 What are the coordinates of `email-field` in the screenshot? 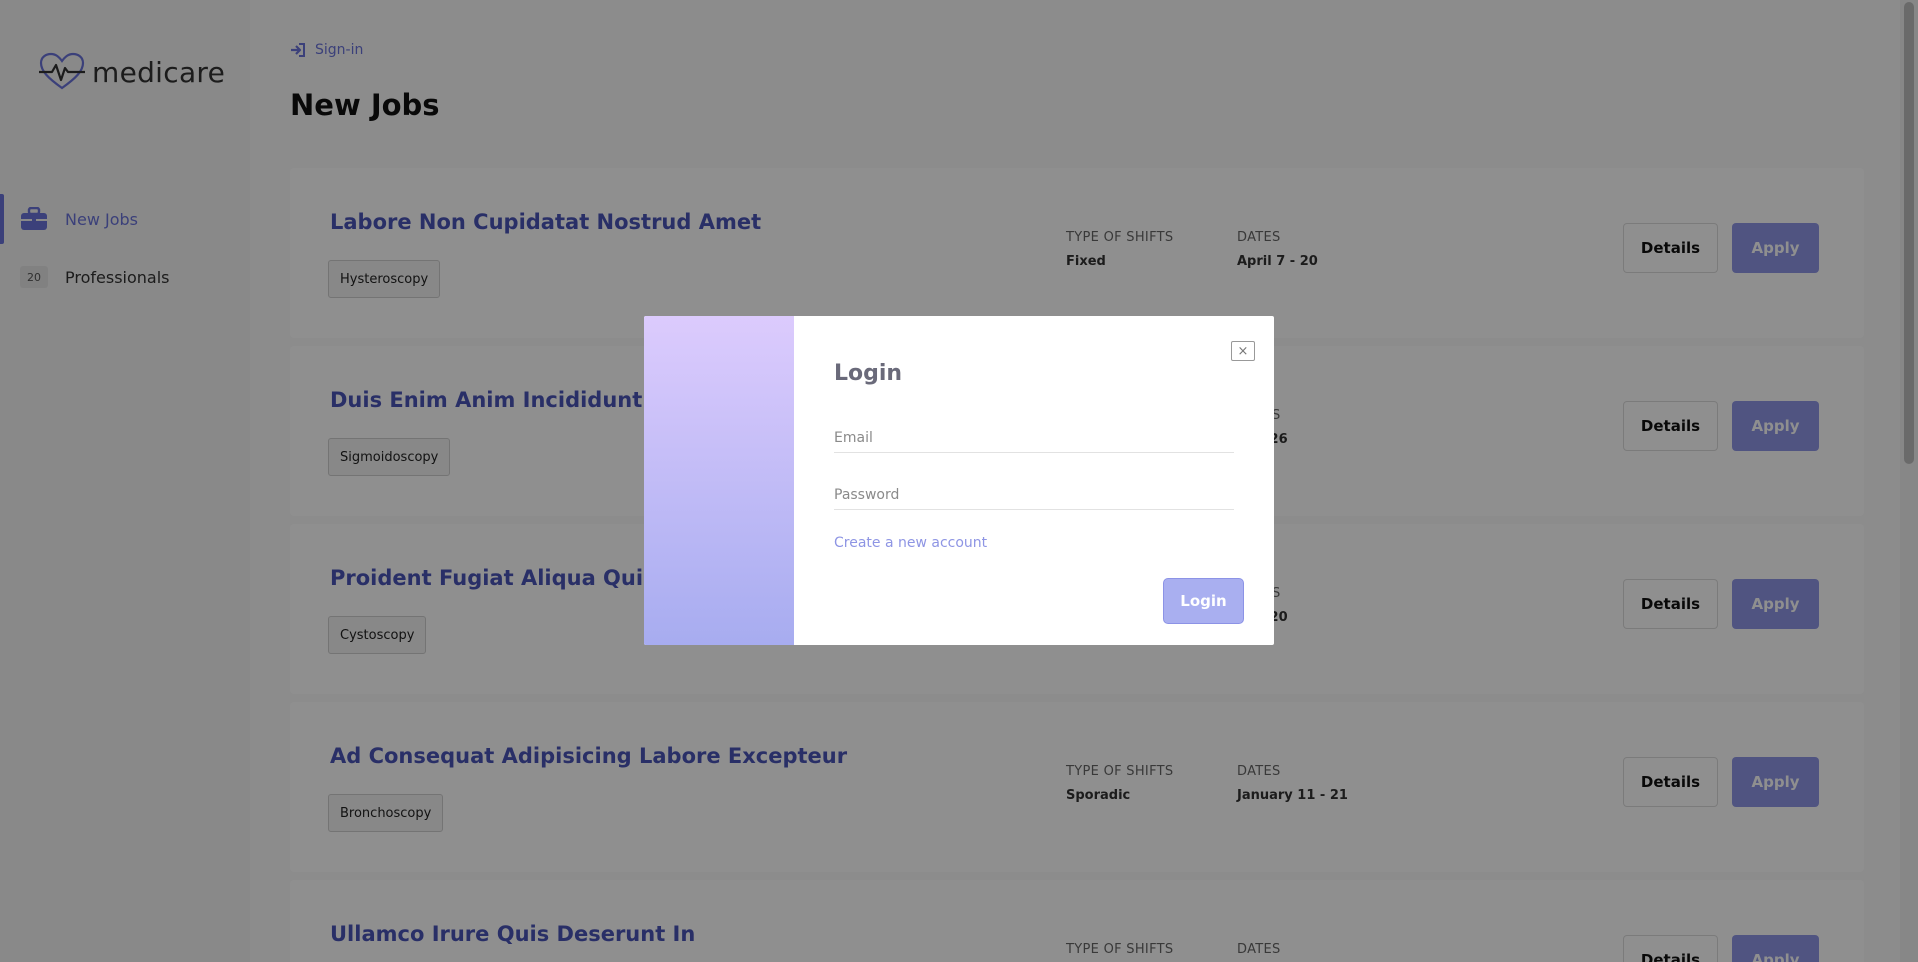 It's located at (1034, 438).